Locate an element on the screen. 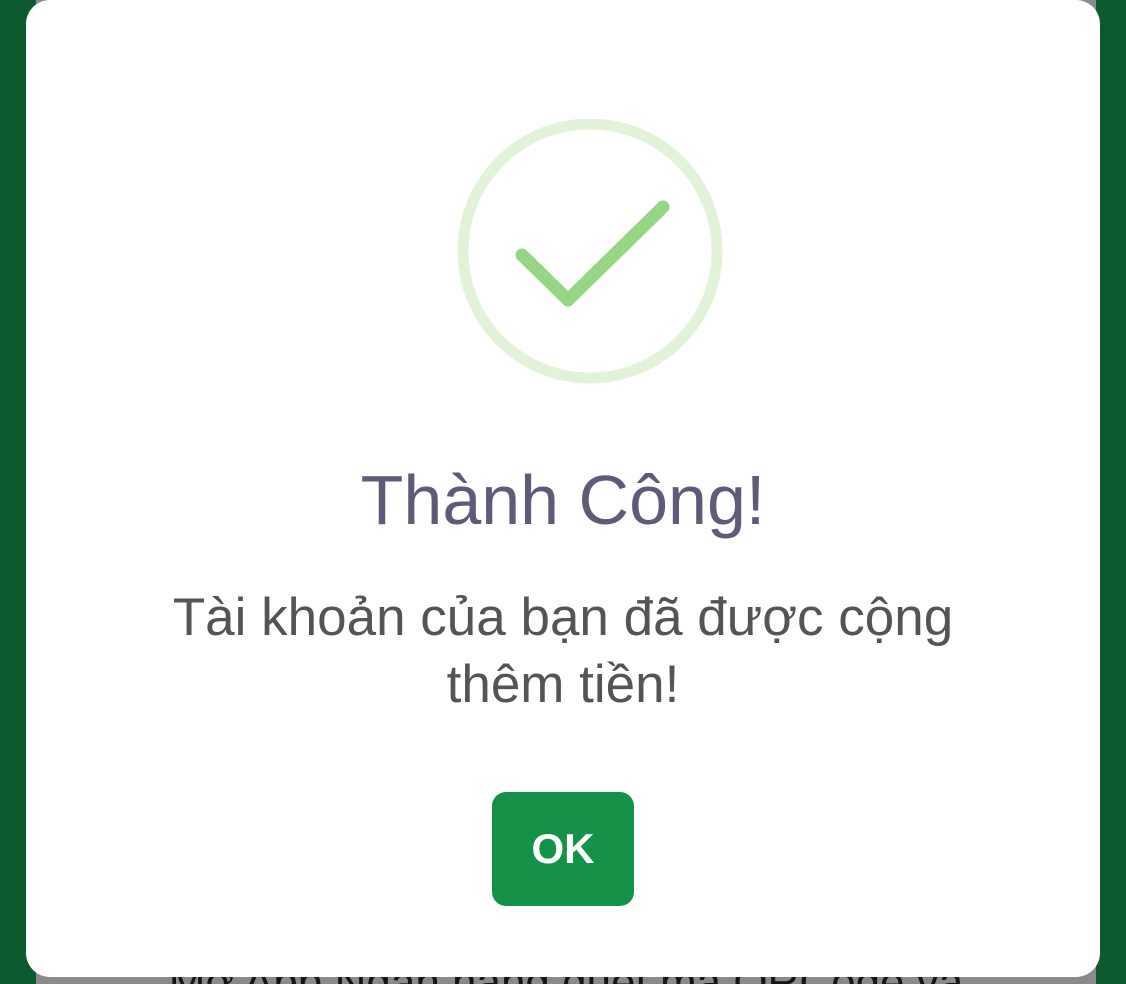 This screenshot has height=984, width=1126. check-mark is located at coordinates (592, 253).